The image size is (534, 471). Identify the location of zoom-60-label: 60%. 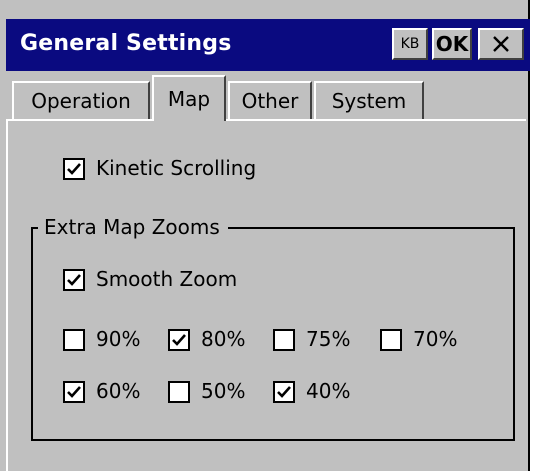
(118, 391).